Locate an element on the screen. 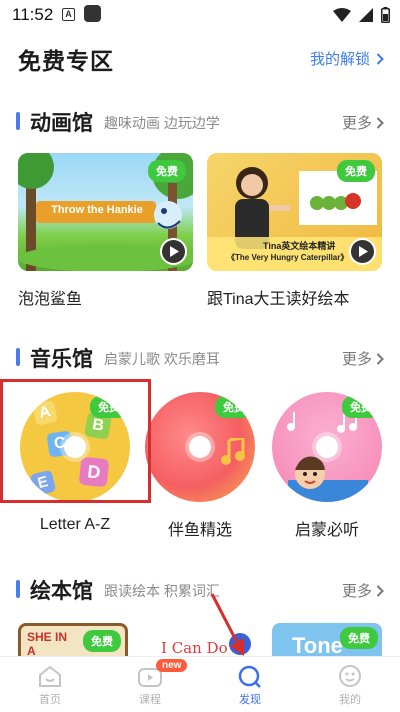 The width and height of the screenshot is (400, 712). music-title: 启蒙必听 is located at coordinates (326, 530).